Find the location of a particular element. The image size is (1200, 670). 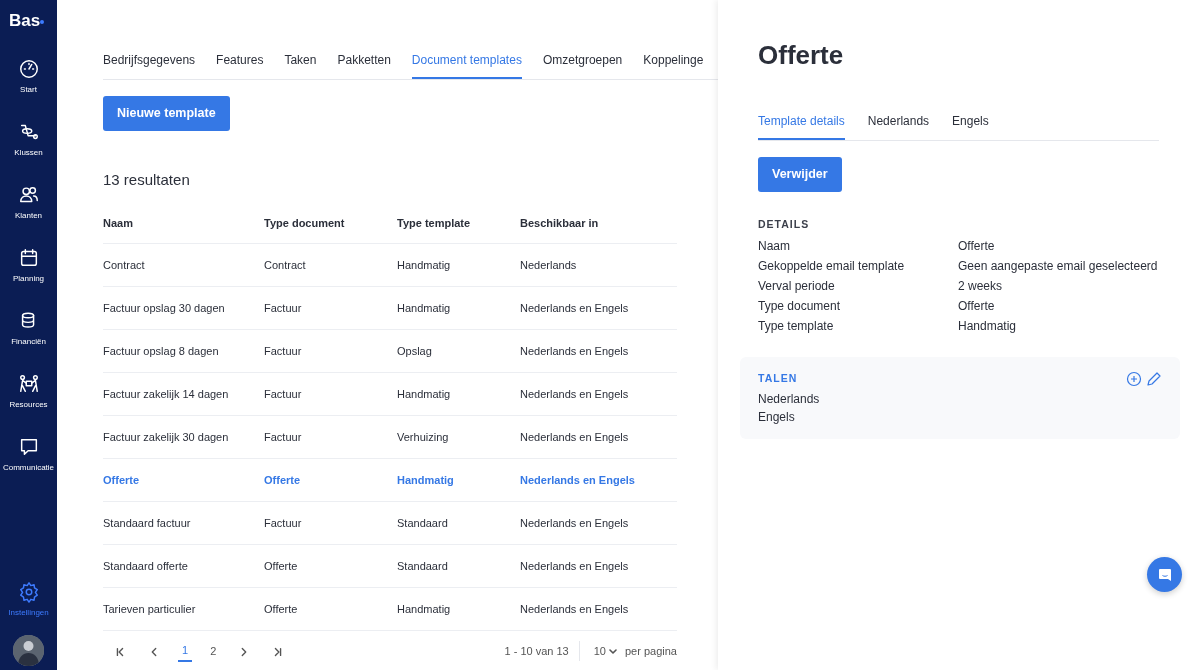

settings-icon is located at coordinates (28, 591).